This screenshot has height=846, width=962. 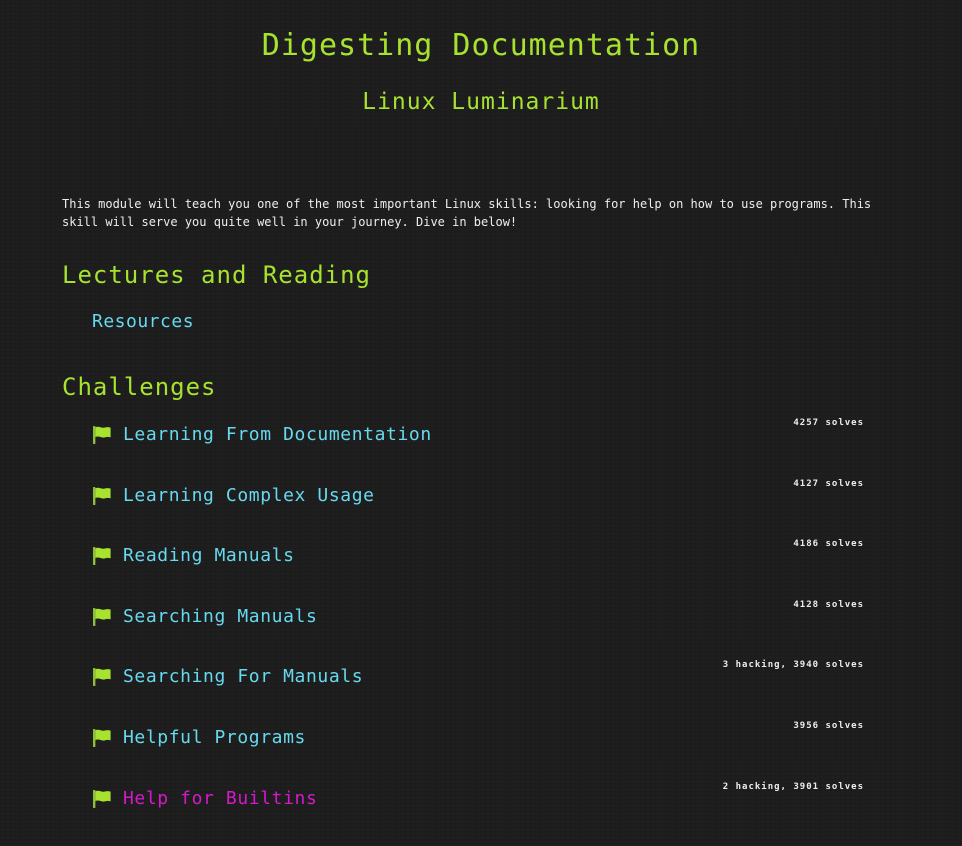 What do you see at coordinates (220, 617) in the screenshot?
I see `challenge-name: Searching Manuals` at bounding box center [220, 617].